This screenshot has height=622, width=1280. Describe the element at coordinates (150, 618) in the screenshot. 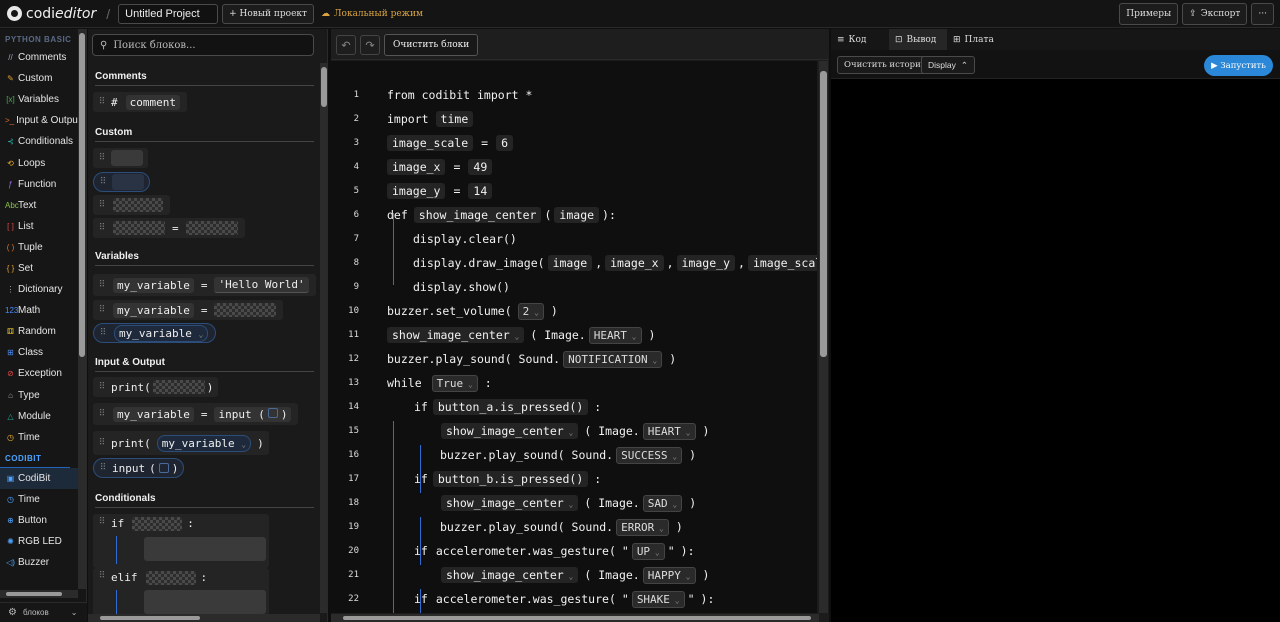

I see `palette-hscroll-thumb` at that location.